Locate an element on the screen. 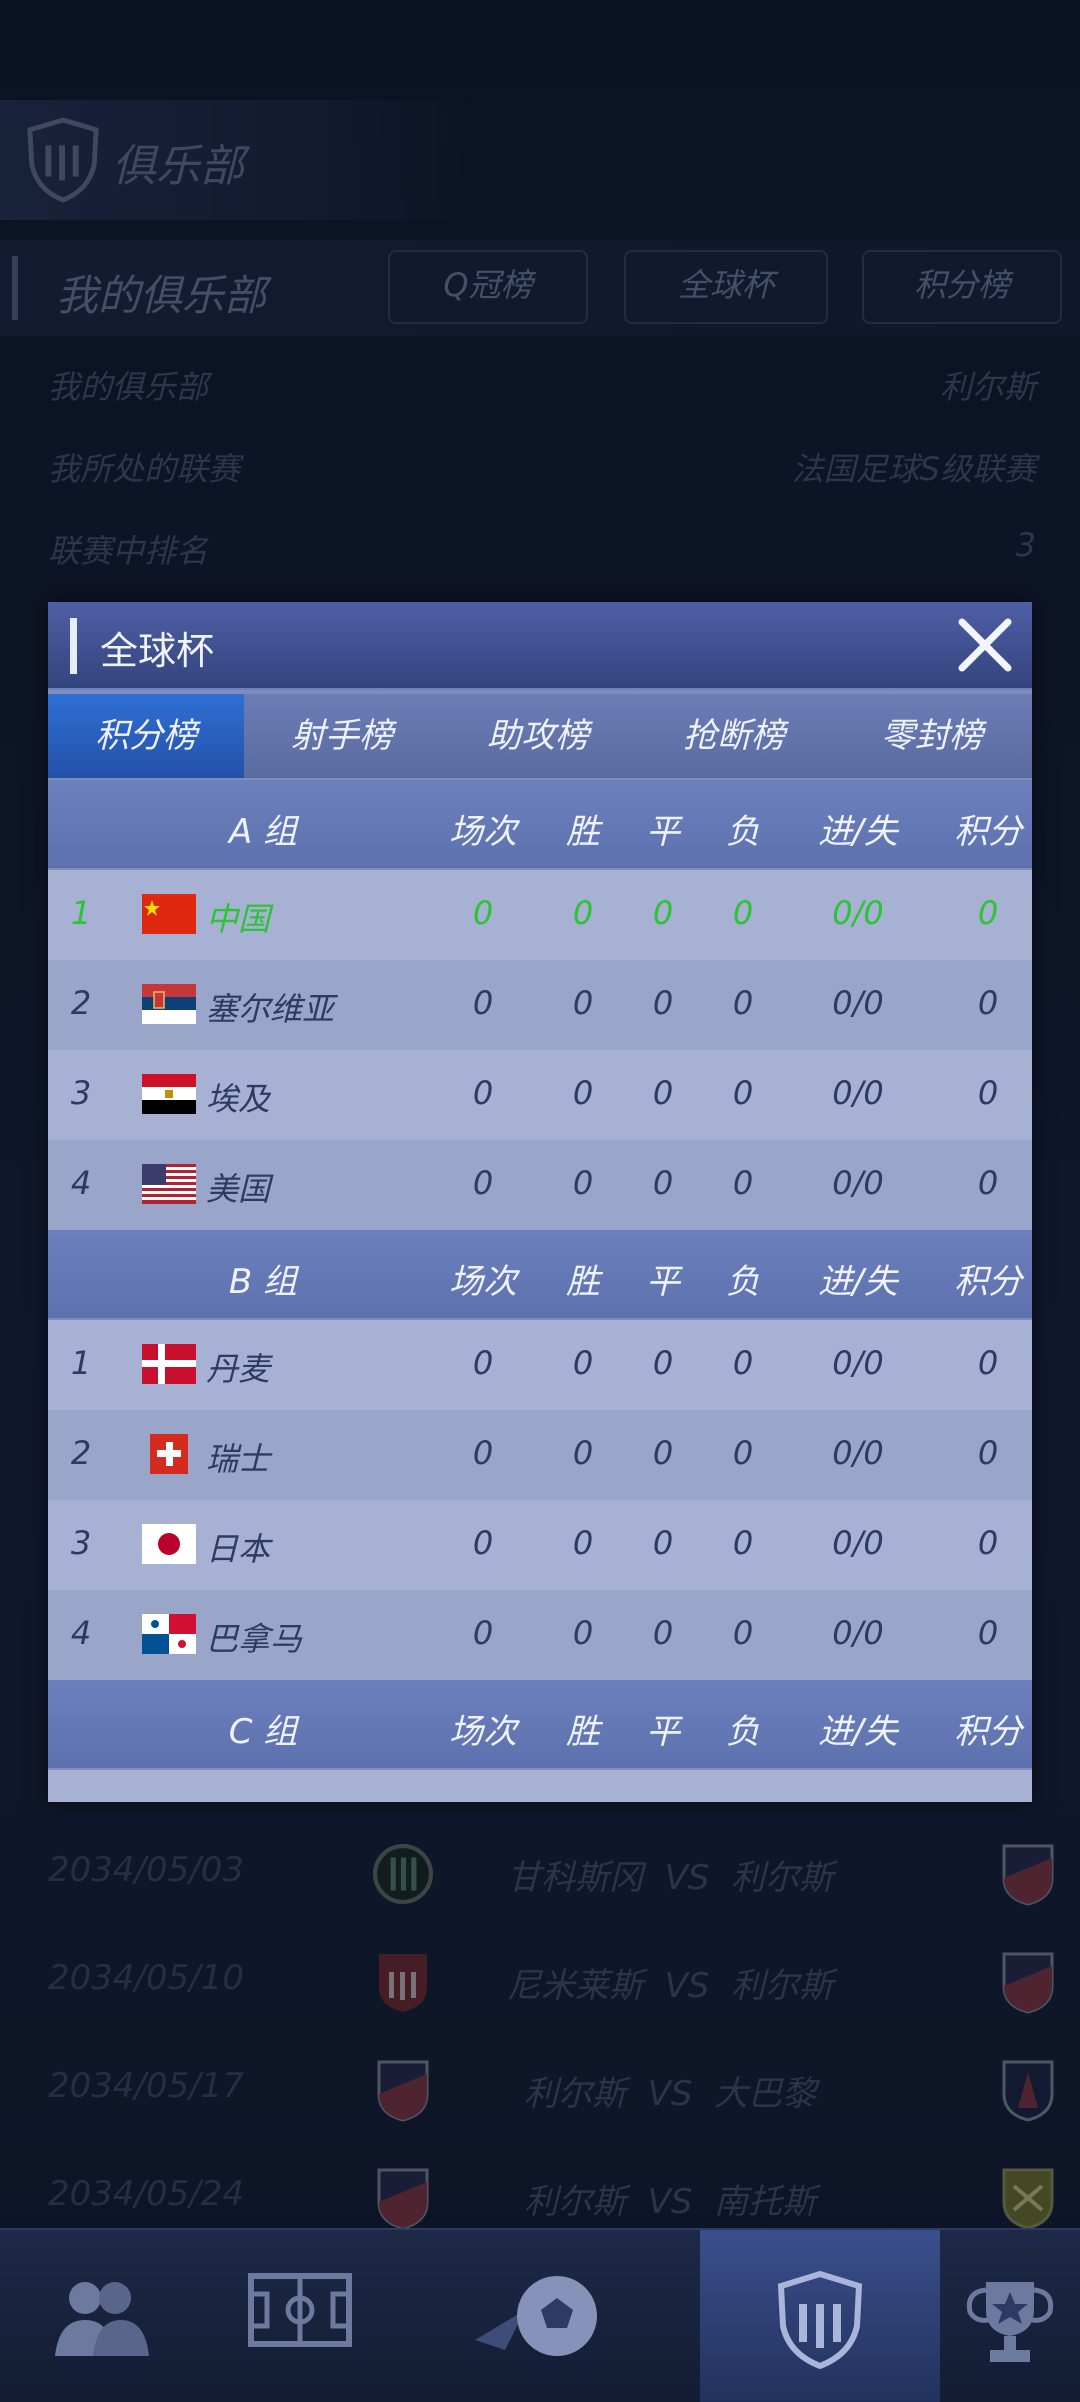 This screenshot has width=1080, height=2402. tab-clean-sheets: 零封榜 is located at coordinates (932, 736).